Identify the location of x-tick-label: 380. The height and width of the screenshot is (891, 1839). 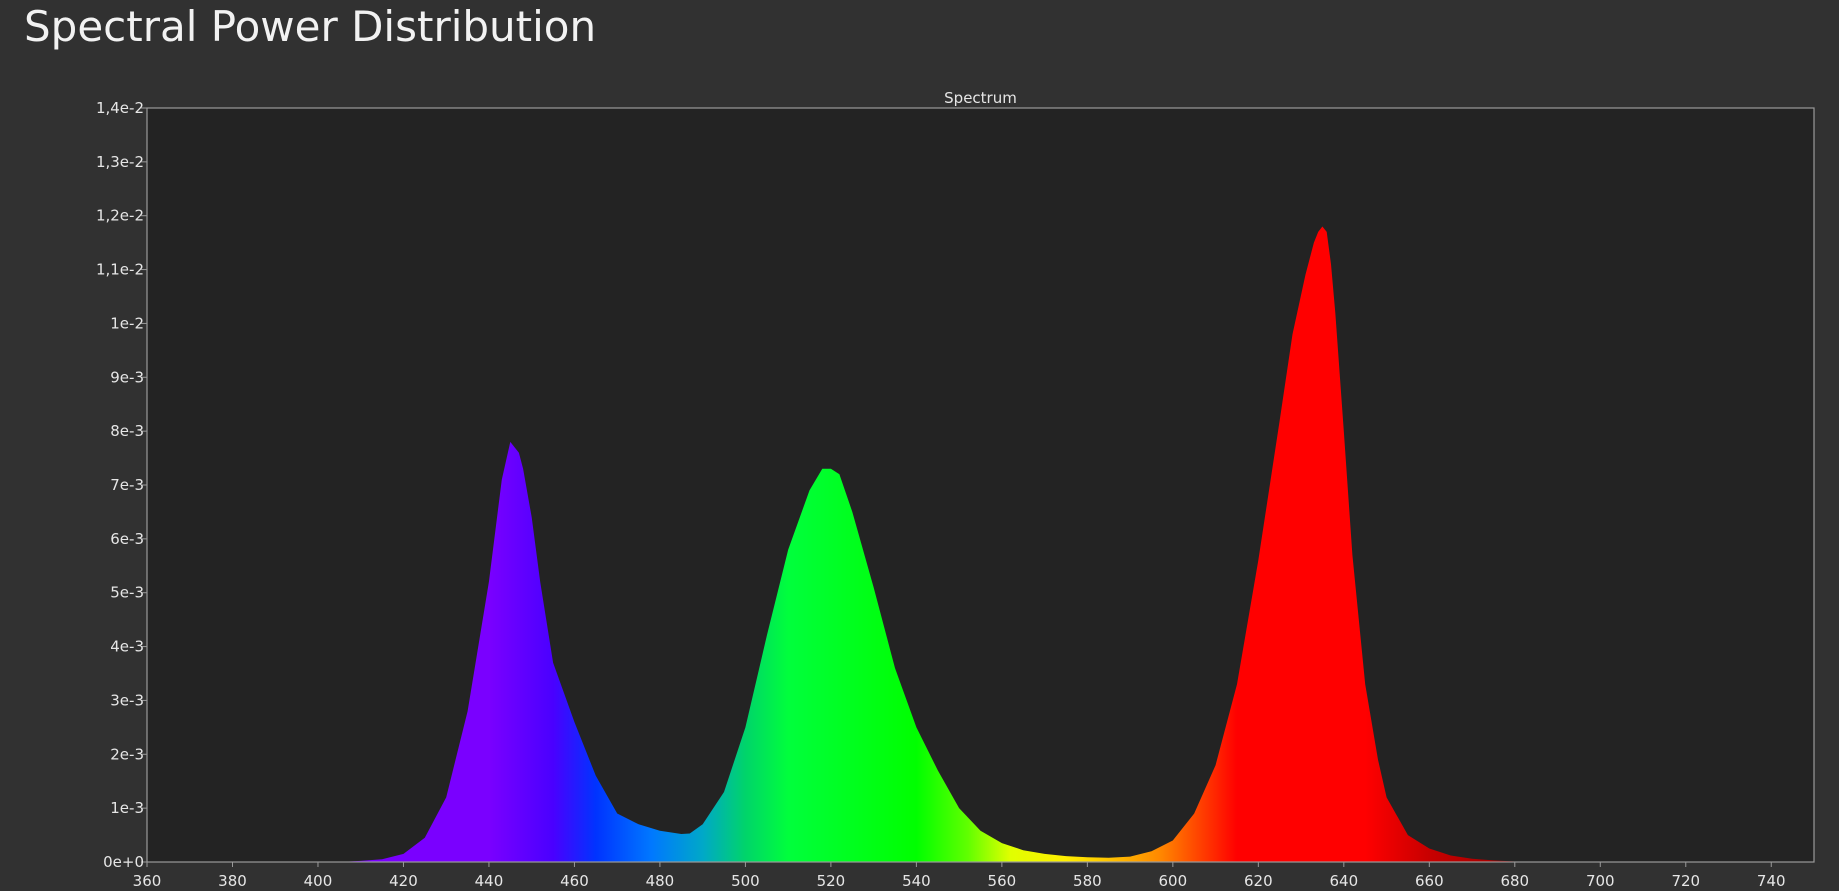
(232, 881).